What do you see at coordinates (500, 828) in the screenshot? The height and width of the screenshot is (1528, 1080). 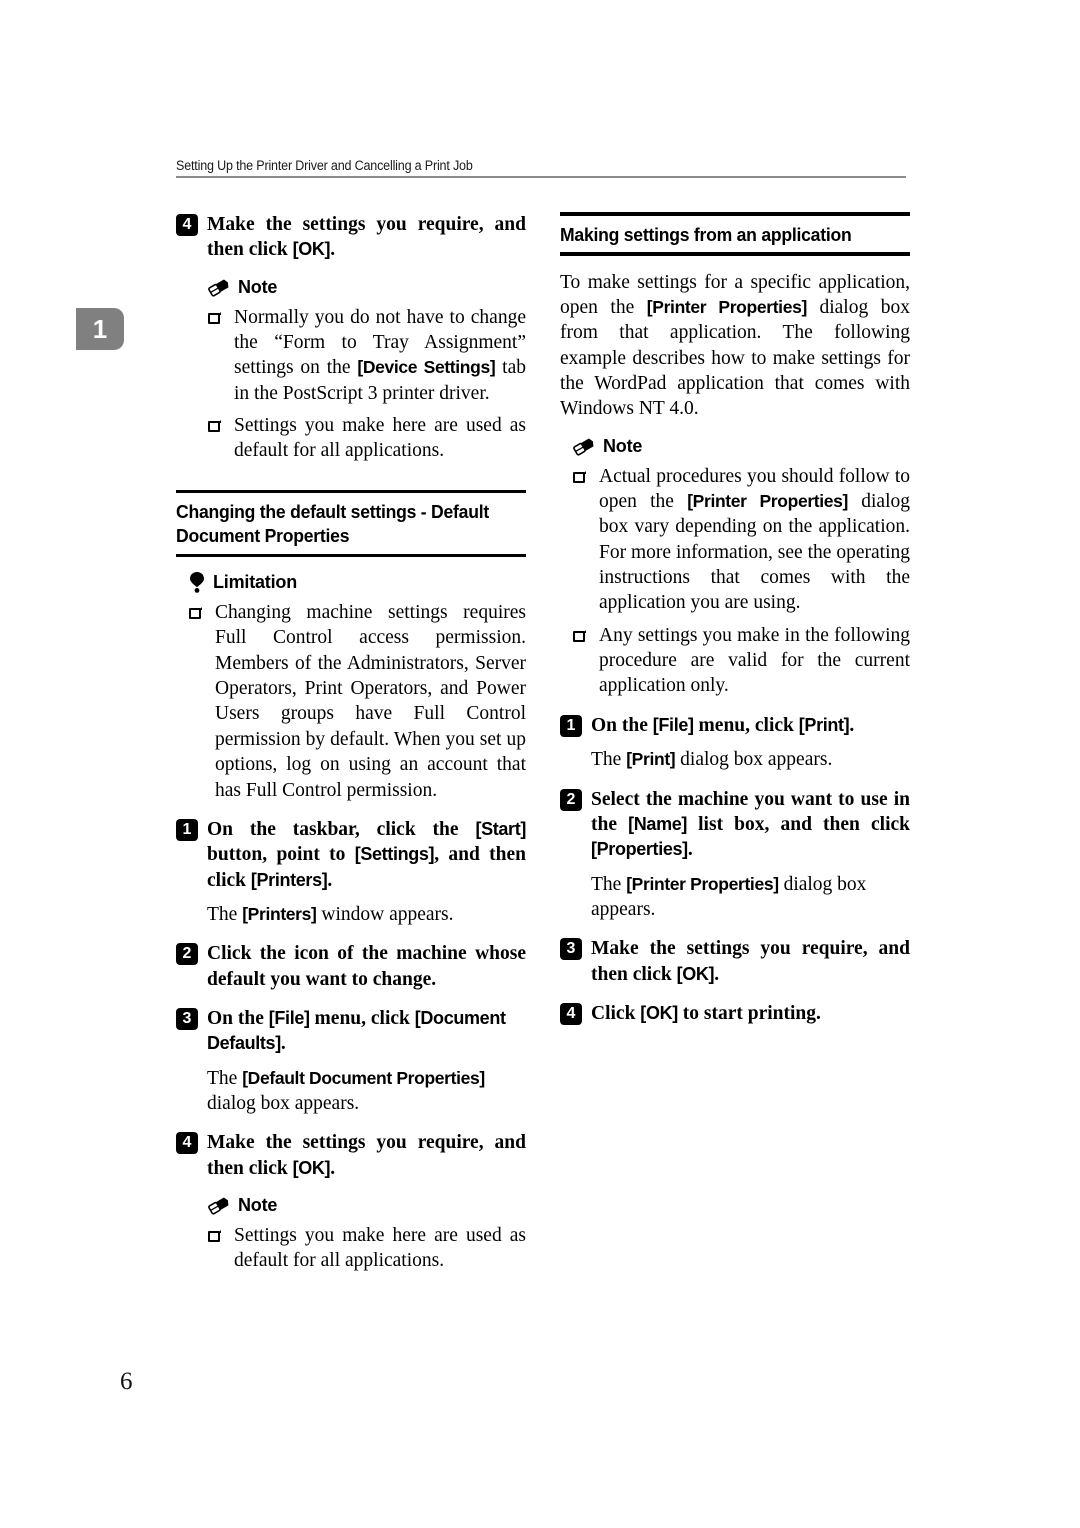 I see `ui-reference: [Start]` at bounding box center [500, 828].